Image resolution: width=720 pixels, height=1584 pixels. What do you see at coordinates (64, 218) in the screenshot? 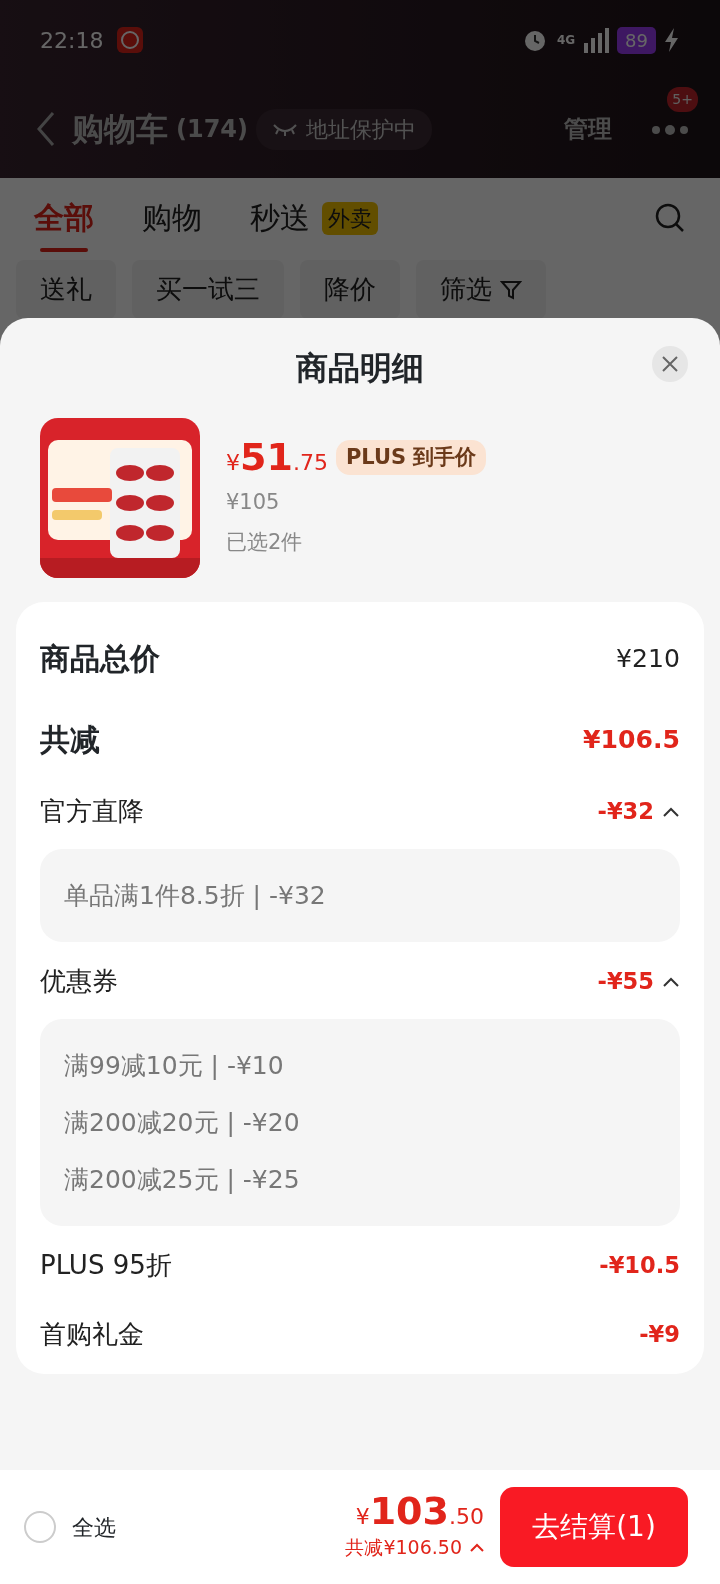
I see `tab: 全部` at bounding box center [64, 218].